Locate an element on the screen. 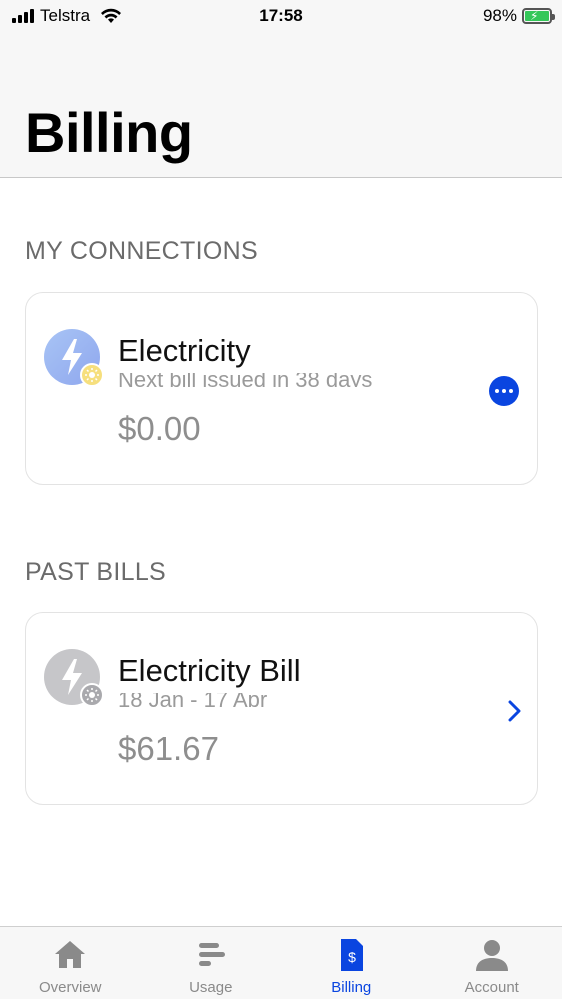 The width and height of the screenshot is (562, 999). status-time: 17:58 is located at coordinates (281, 15).